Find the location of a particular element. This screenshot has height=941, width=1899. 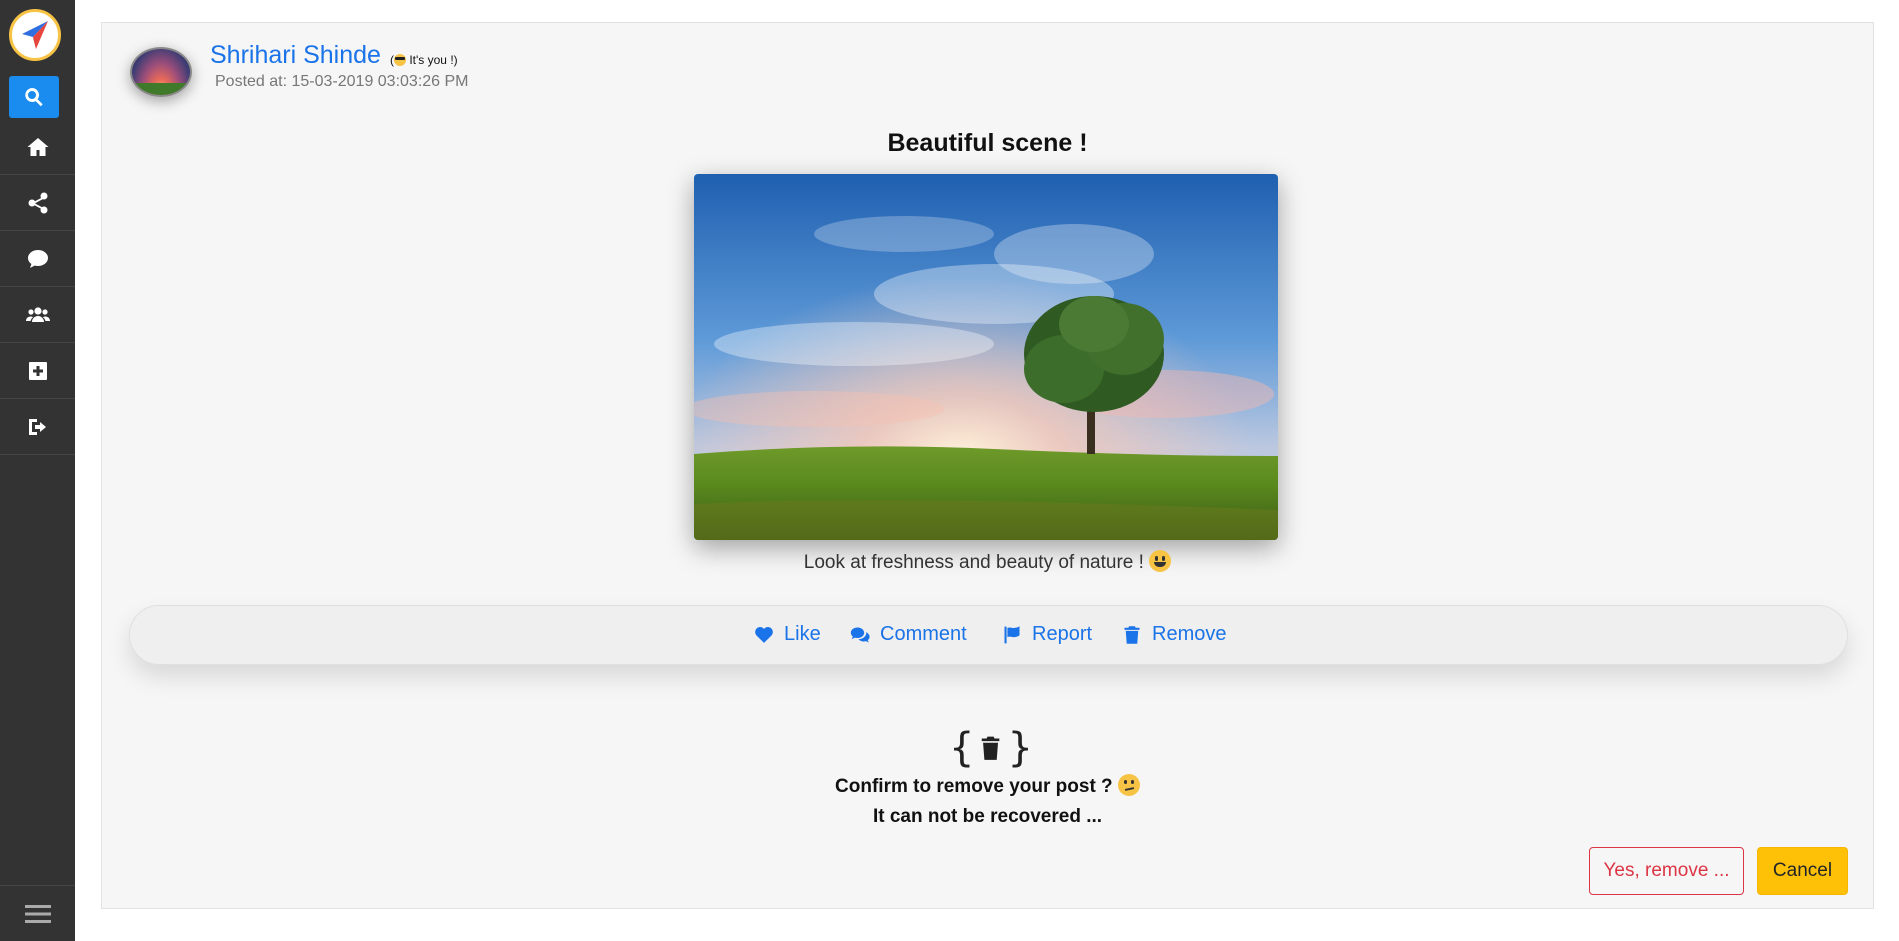

brace-left-icon: { is located at coordinates (962, 748).